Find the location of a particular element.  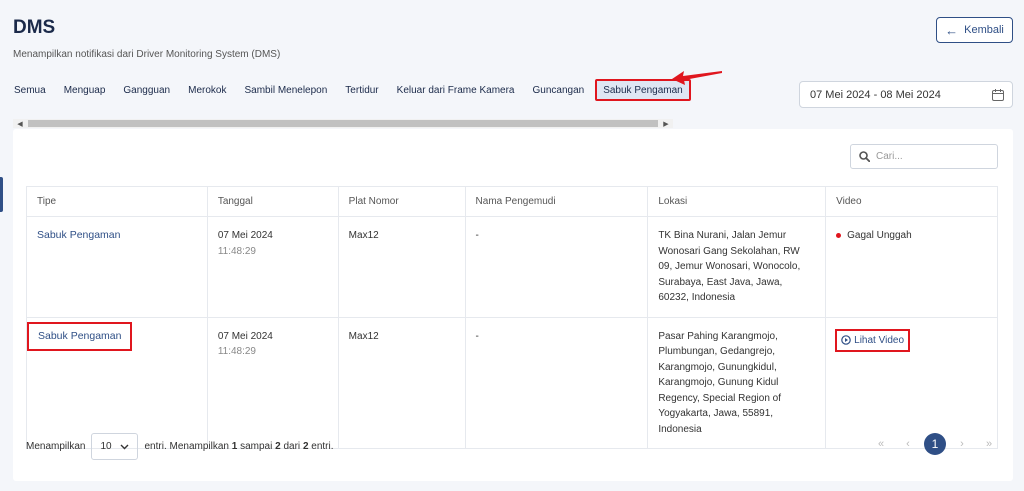

page-size-value: 10 is located at coordinates (106, 446).